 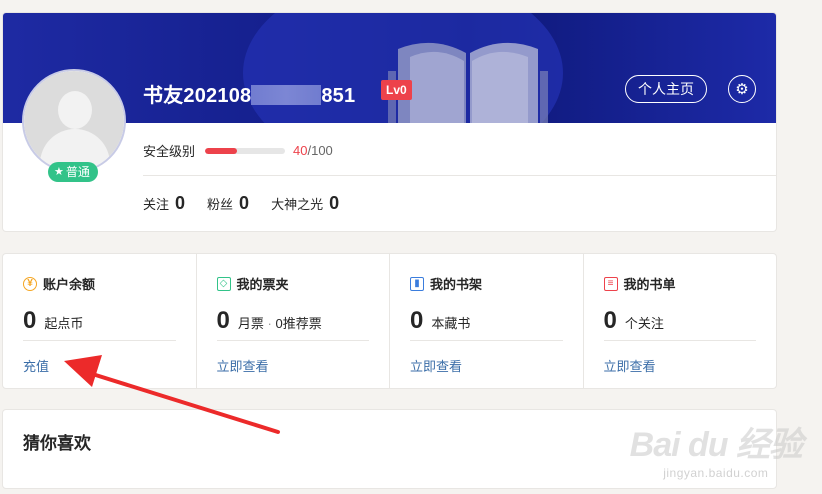 What do you see at coordinates (220, 204) in the screenshot?
I see `stat-fans-label: 粉丝` at bounding box center [220, 204].